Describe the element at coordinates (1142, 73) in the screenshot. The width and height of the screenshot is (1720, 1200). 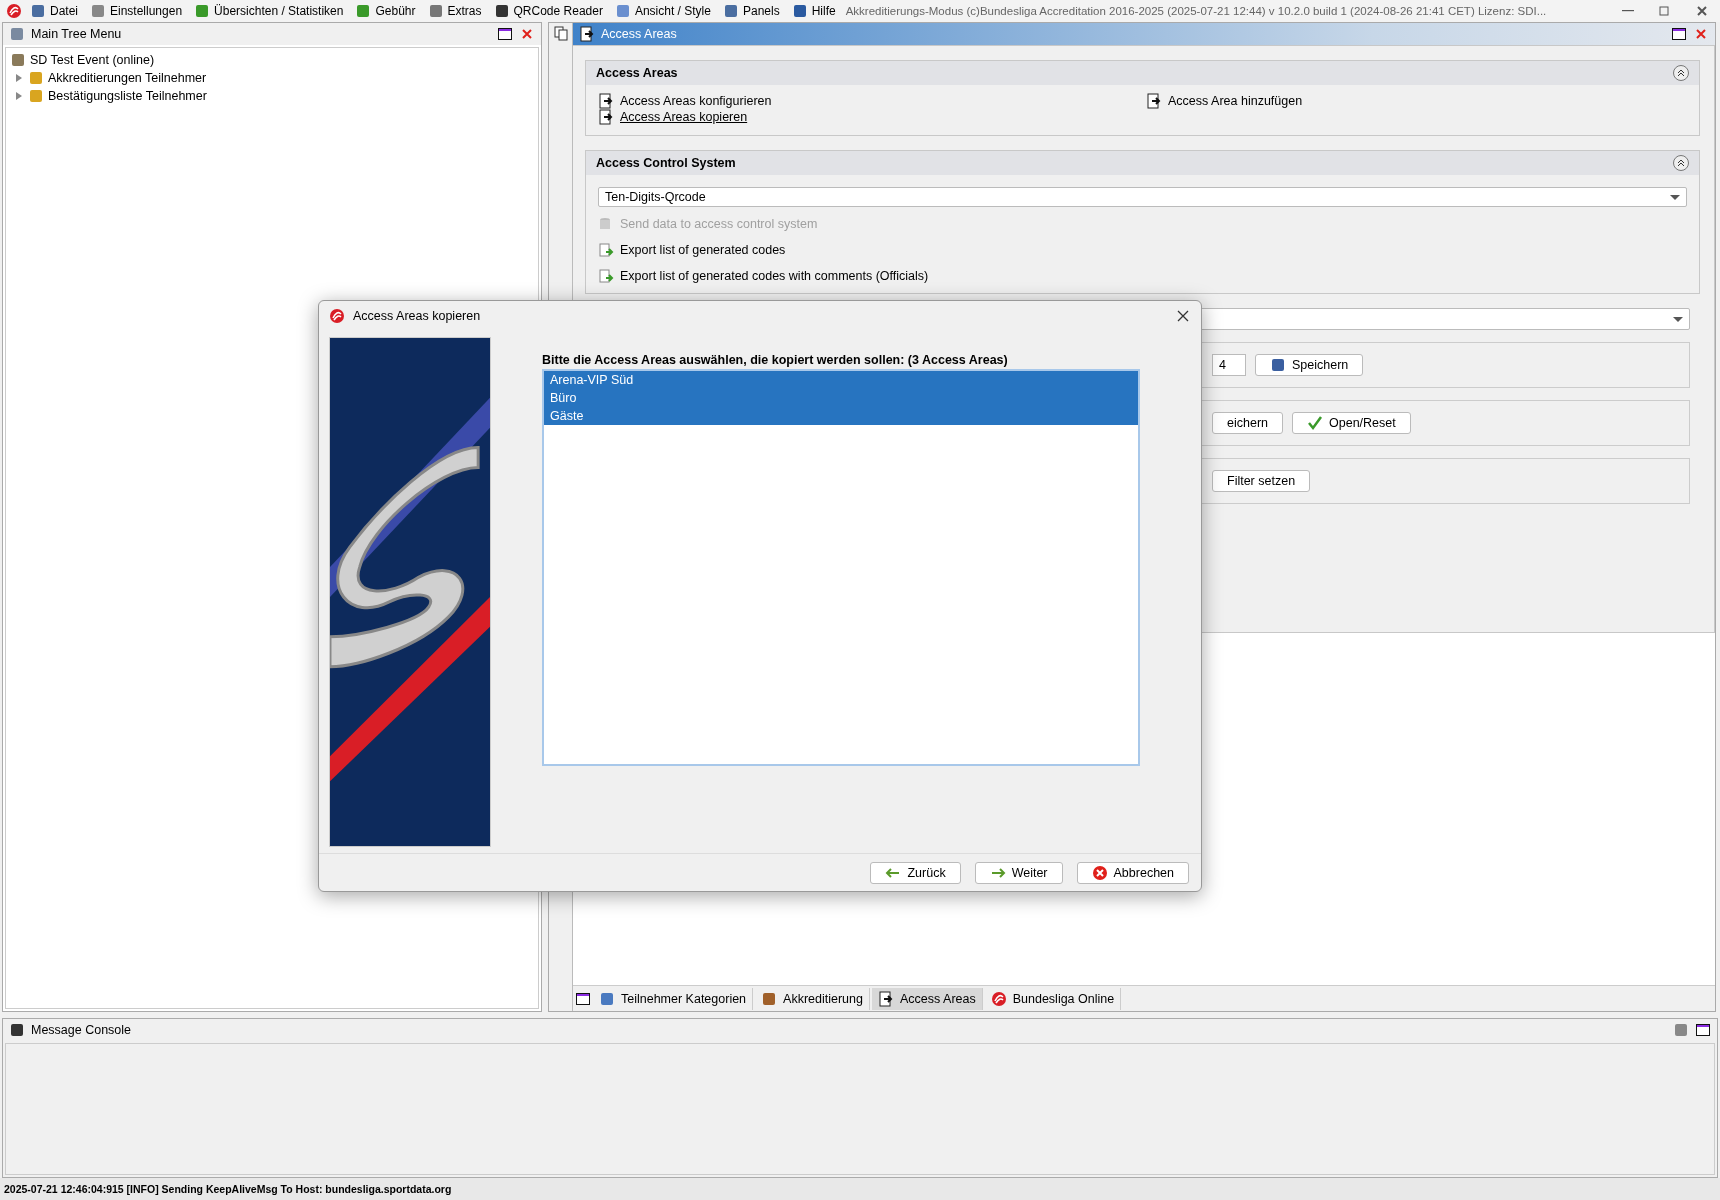
I see `section-header: Access Areas` at that location.